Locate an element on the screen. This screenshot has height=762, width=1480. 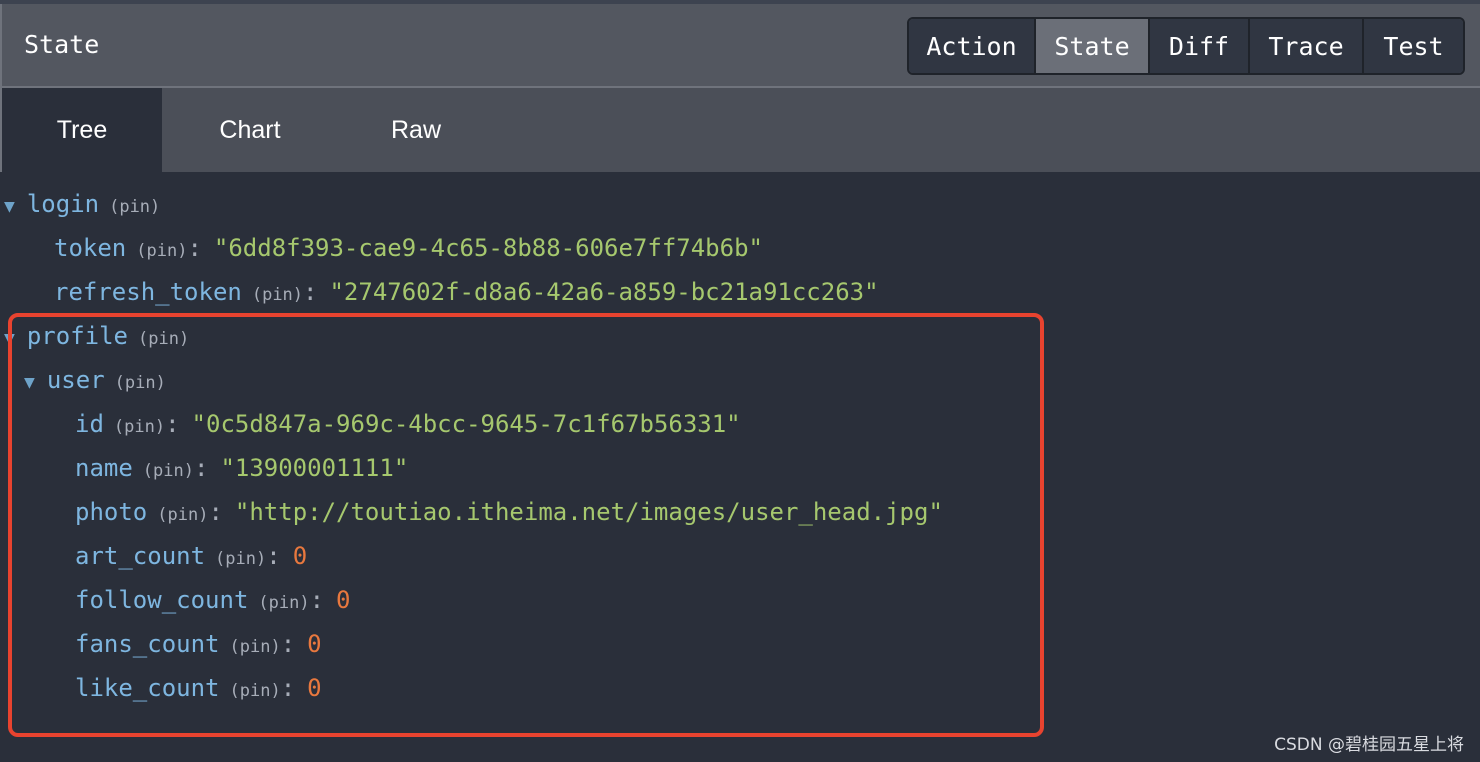
node-key: token is located at coordinates (90, 248).